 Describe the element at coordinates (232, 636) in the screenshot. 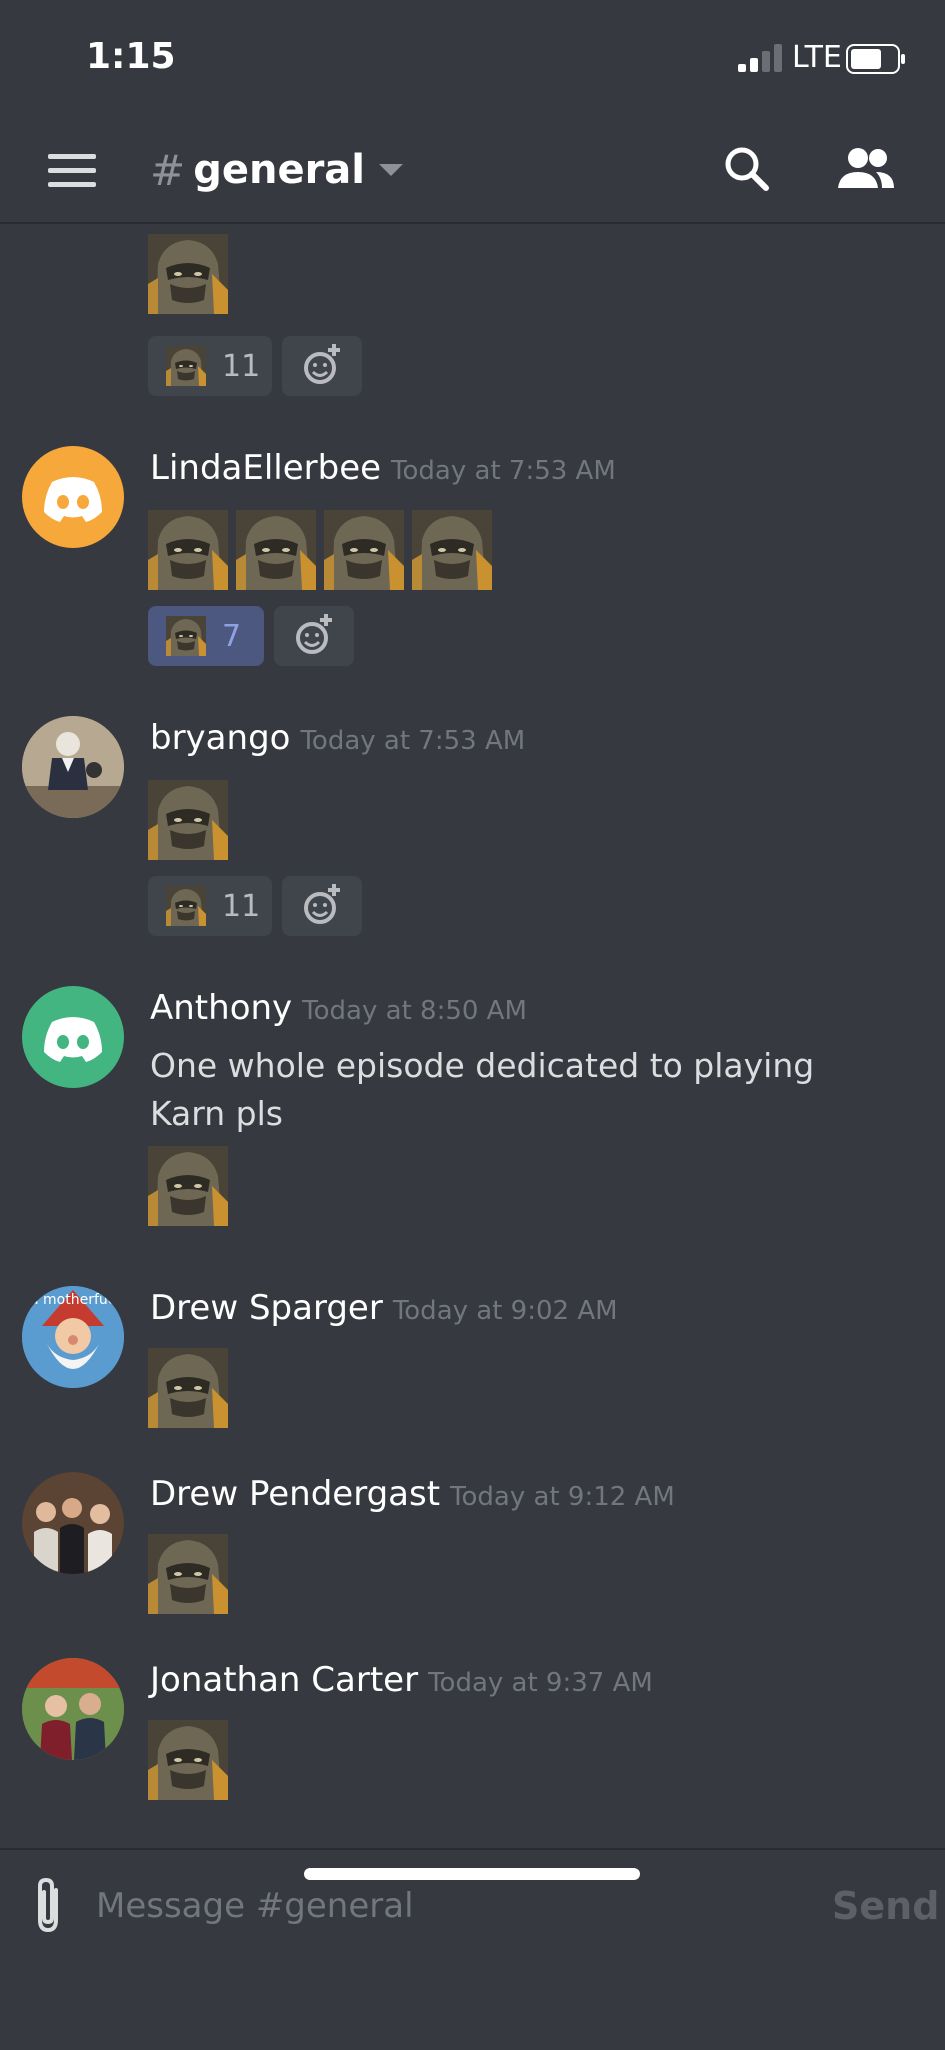

I see `reaction-count: 7` at that location.